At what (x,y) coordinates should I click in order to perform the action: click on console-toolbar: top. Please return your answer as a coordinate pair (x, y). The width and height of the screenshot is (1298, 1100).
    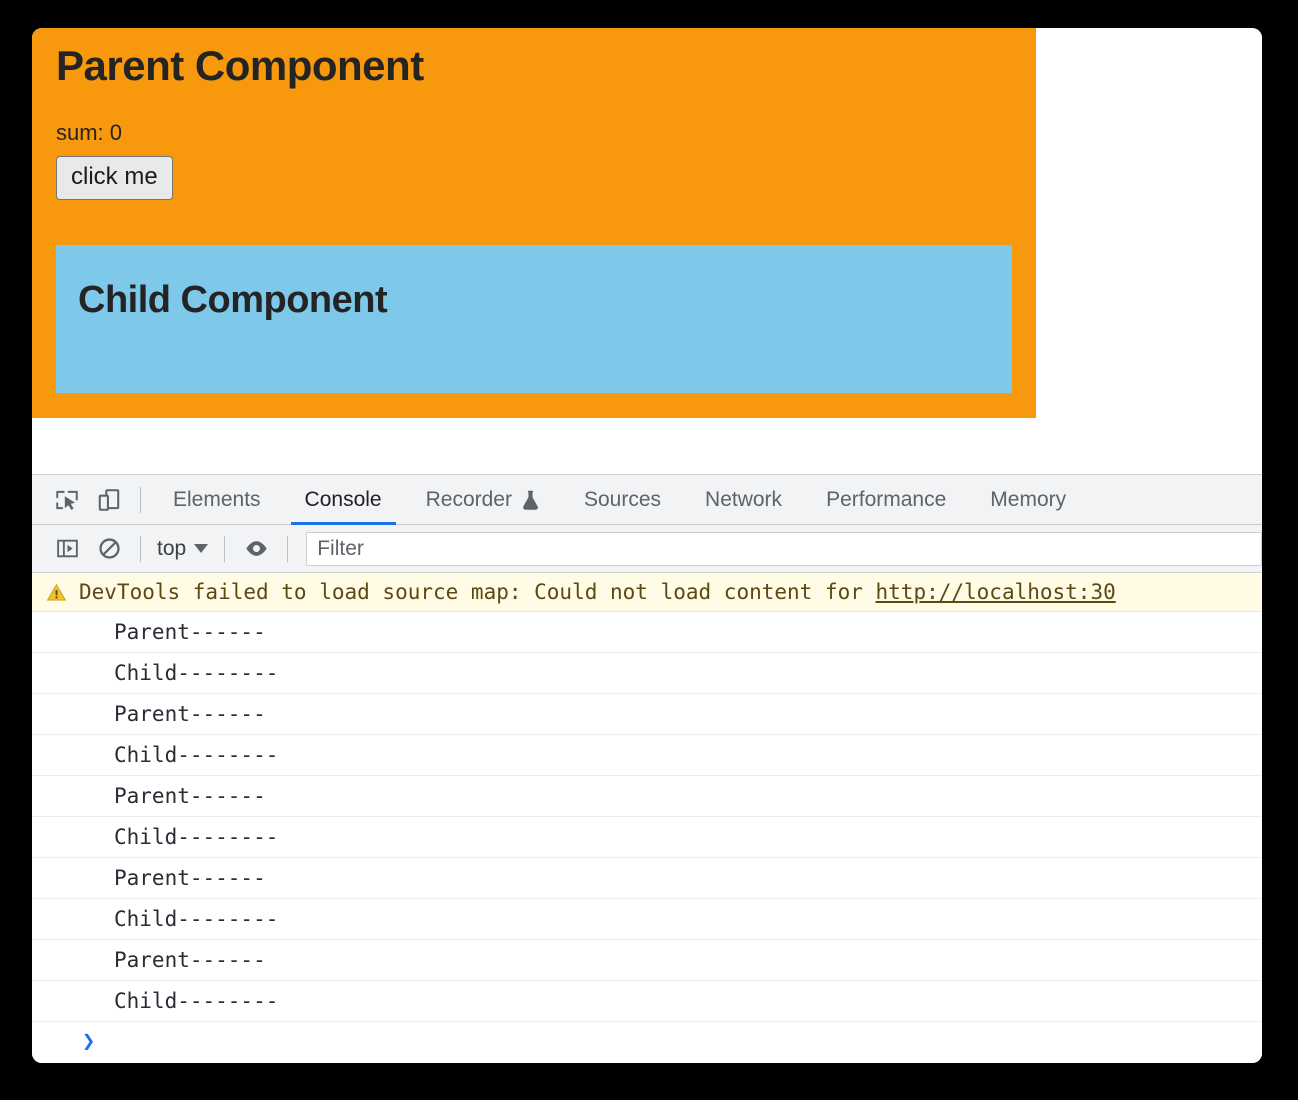
    Looking at the image, I should click on (647, 549).